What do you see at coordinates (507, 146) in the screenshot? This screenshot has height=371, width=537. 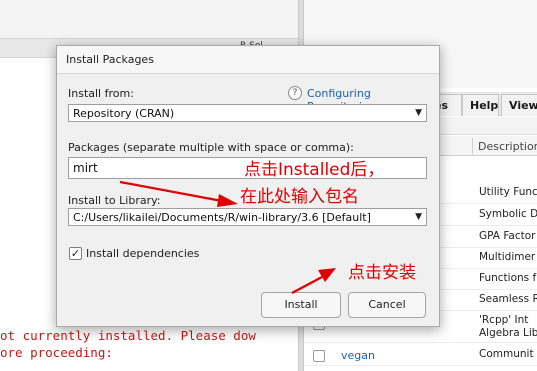 I see `description-header: Description` at bounding box center [507, 146].